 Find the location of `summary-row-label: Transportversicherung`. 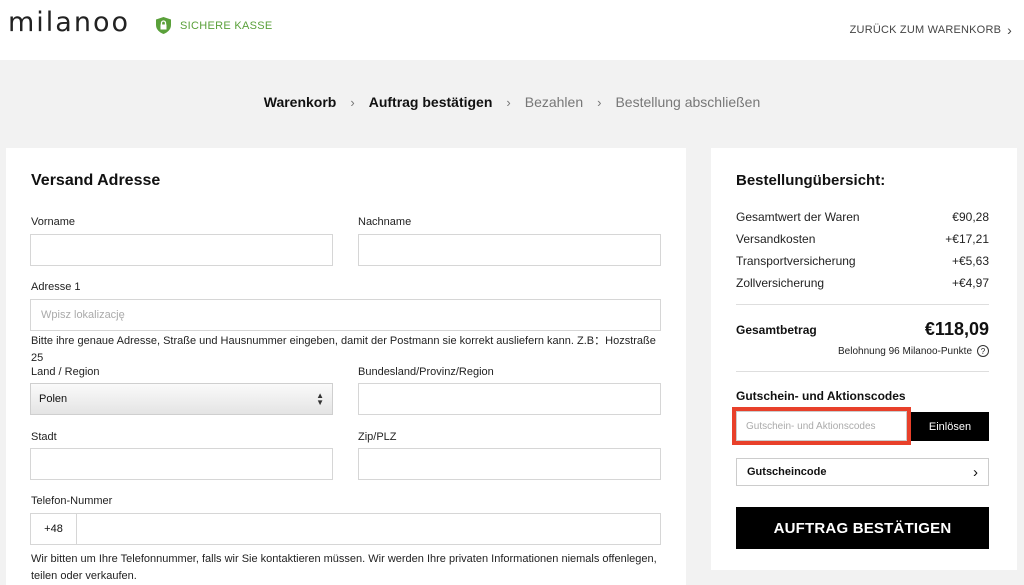

summary-row-label: Transportversicherung is located at coordinates (796, 261).